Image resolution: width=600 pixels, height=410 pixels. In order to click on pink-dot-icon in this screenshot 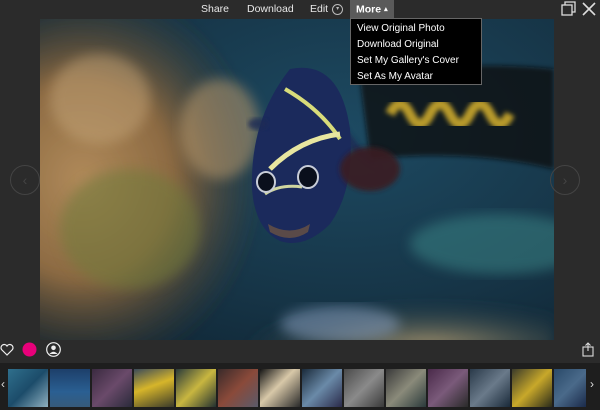, I will do `click(29, 349)`.